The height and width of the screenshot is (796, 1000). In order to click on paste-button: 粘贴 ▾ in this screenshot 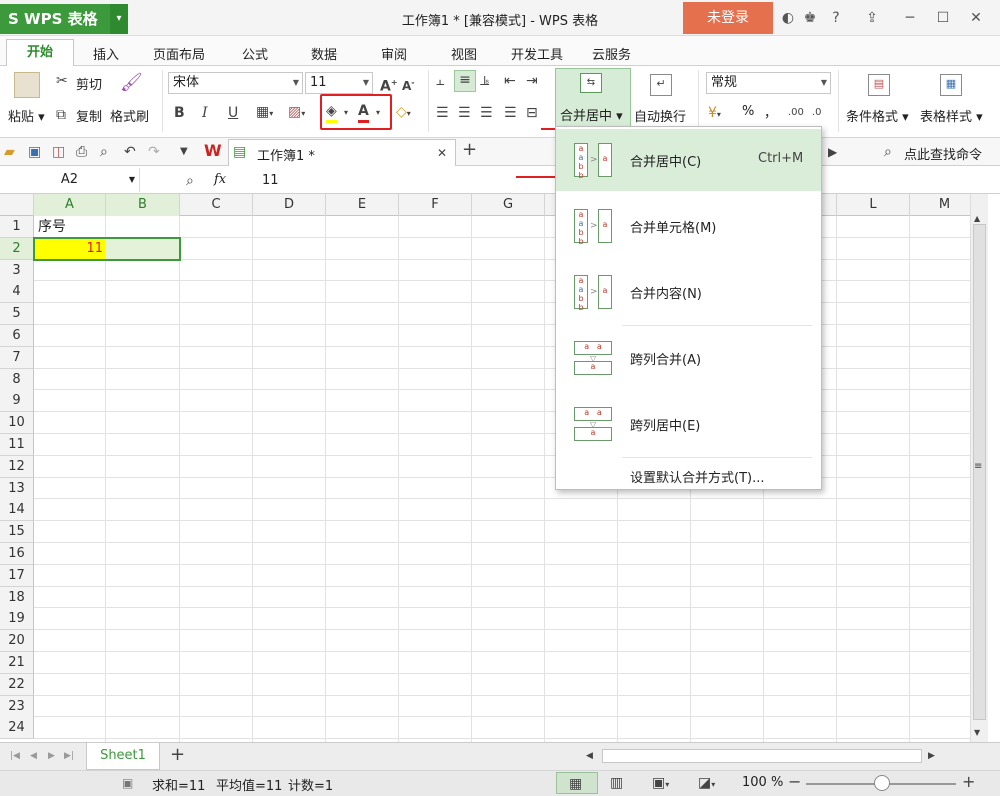, I will do `click(26, 115)`.